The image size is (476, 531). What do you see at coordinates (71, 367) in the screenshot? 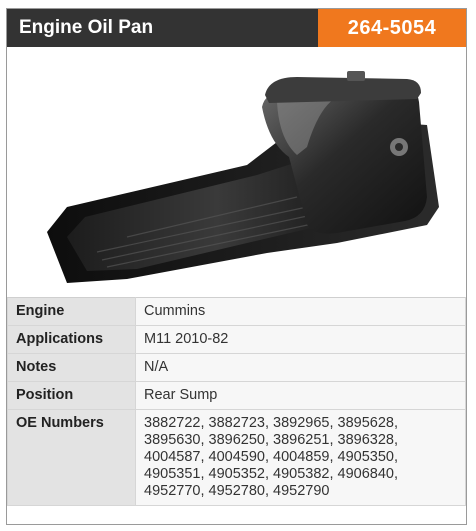
I see `spec-label: Notes` at bounding box center [71, 367].